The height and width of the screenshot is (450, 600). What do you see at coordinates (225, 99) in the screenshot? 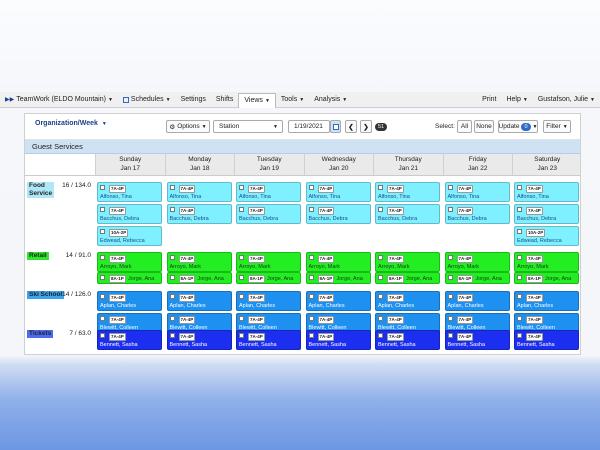
I see `nav-shifts: Shifts` at bounding box center [225, 99].